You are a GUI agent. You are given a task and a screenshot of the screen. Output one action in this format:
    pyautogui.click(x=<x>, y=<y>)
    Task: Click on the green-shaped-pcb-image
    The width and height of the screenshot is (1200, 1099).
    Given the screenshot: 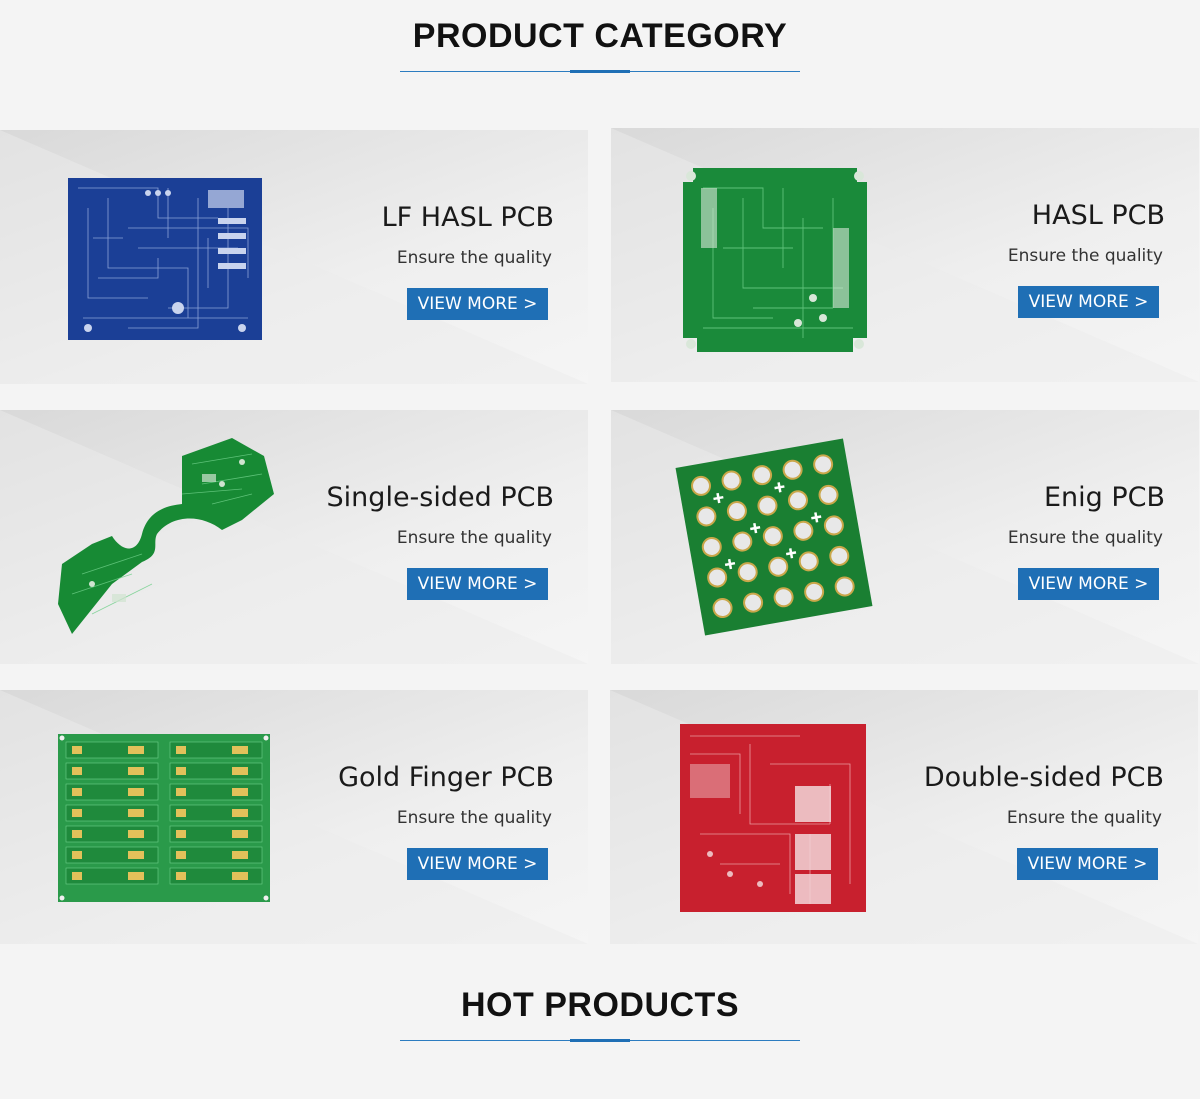 What is the action you would take?
    pyautogui.click(x=166, y=536)
    